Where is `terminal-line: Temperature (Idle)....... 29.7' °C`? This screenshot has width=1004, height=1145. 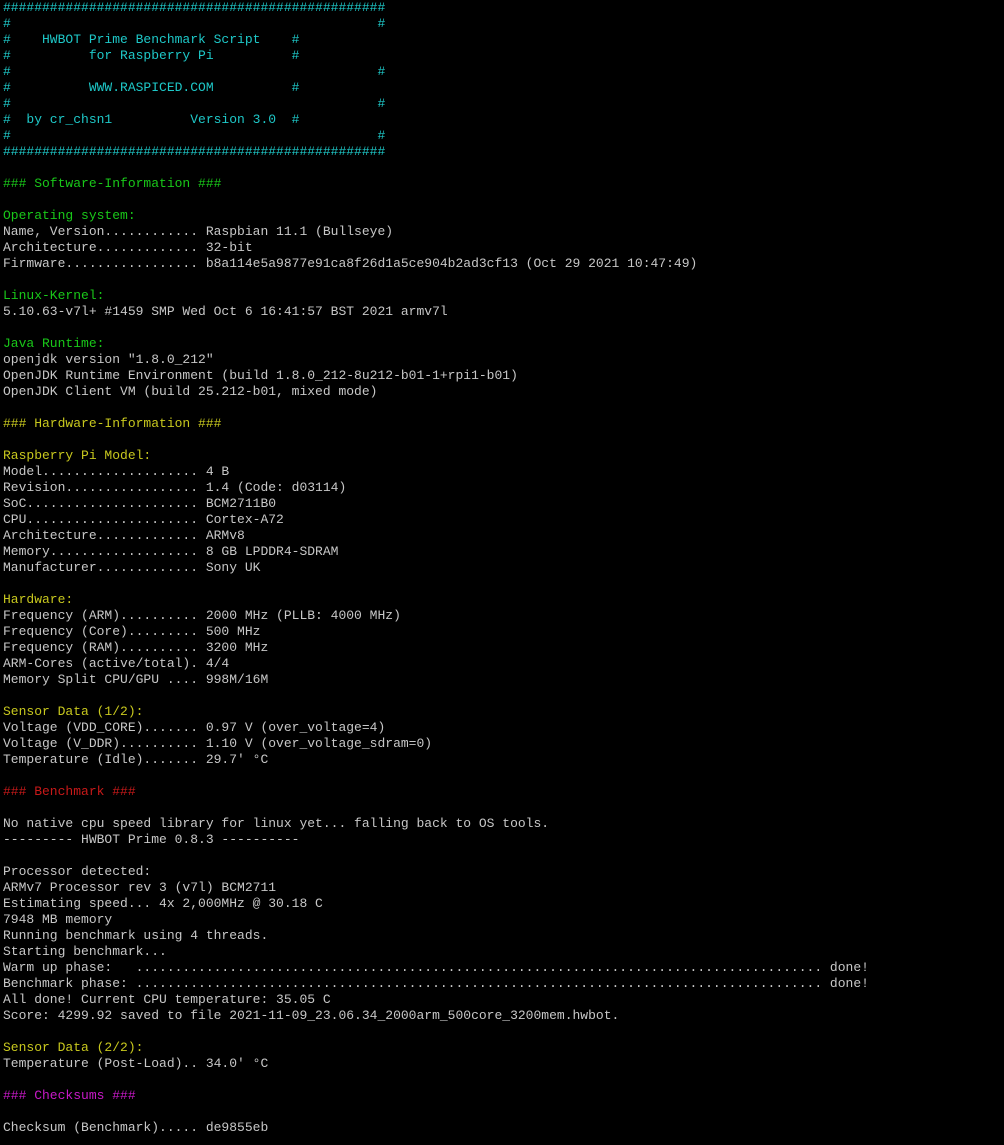 terminal-line: Temperature (Idle)....... 29.7' °C is located at coordinates (136, 759).